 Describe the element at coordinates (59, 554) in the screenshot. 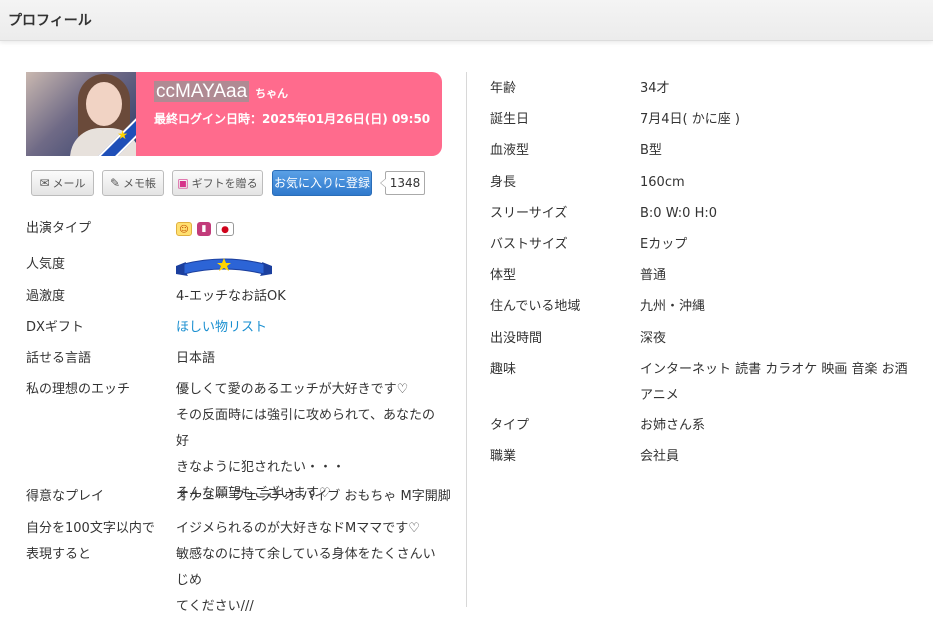

I see `label-line: 表現すると` at that location.